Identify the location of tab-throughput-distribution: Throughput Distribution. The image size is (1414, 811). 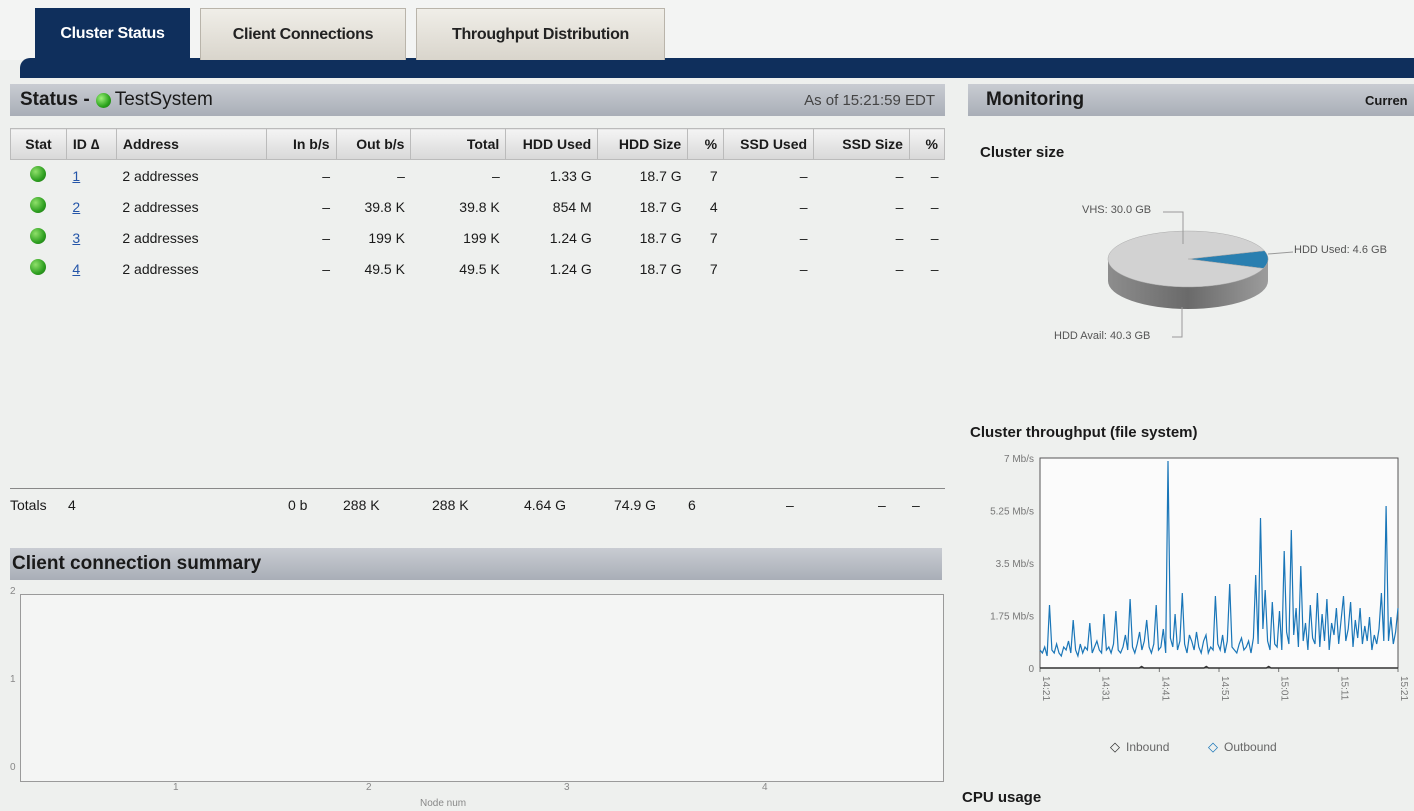
(540, 34).